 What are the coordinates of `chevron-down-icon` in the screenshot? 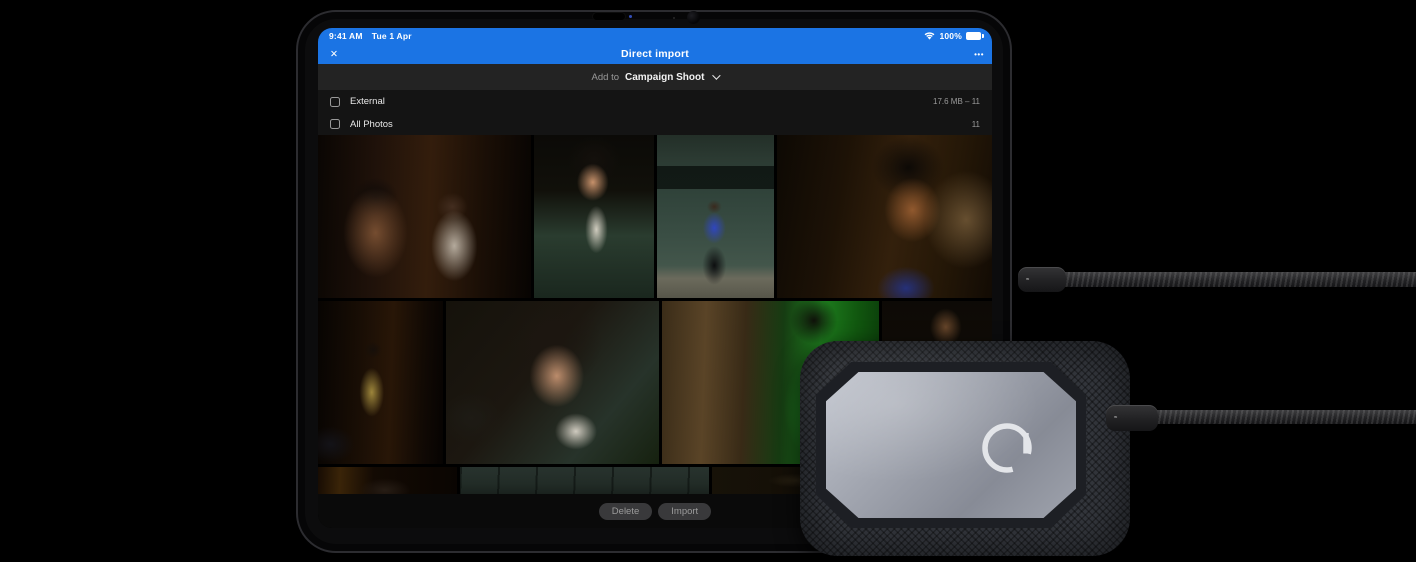 It's located at (717, 75).